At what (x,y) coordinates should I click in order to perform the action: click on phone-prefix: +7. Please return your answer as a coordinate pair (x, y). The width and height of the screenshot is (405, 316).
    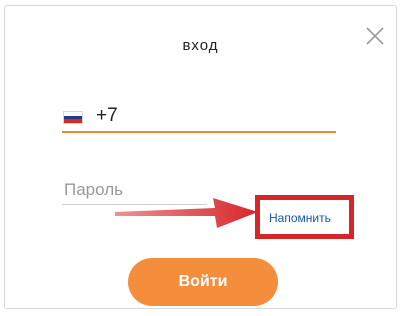
    Looking at the image, I should click on (107, 115).